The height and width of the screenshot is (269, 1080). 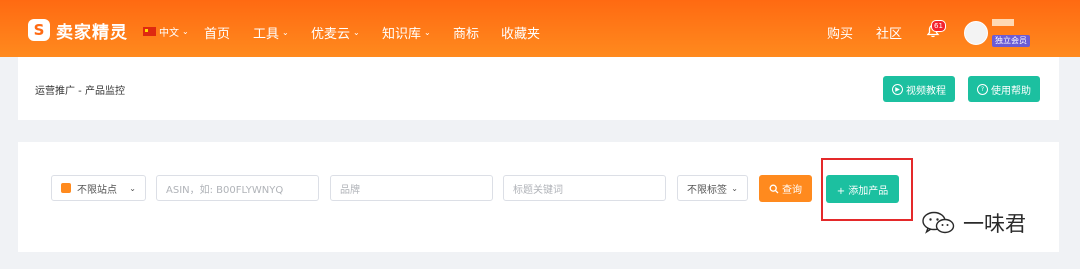 I want to click on brand-input-placeholder: 品牌, so click(x=350, y=190).